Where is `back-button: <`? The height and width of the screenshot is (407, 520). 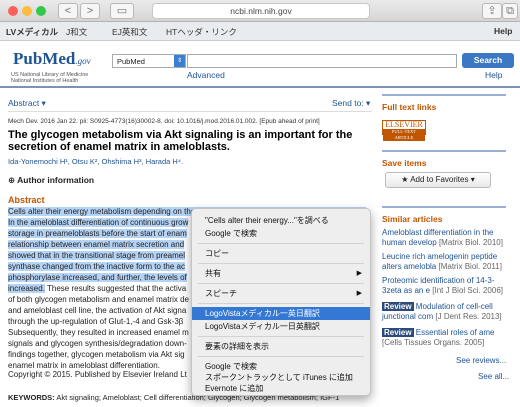 back-button: < is located at coordinates (68, 11).